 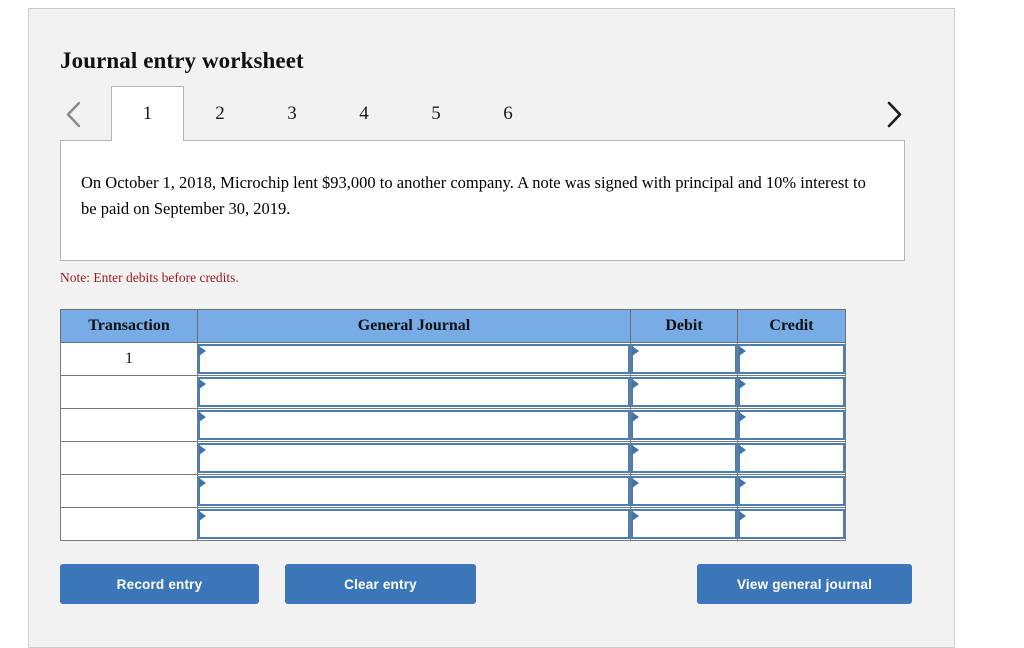 I want to click on tab-label: 3, so click(x=292, y=113).